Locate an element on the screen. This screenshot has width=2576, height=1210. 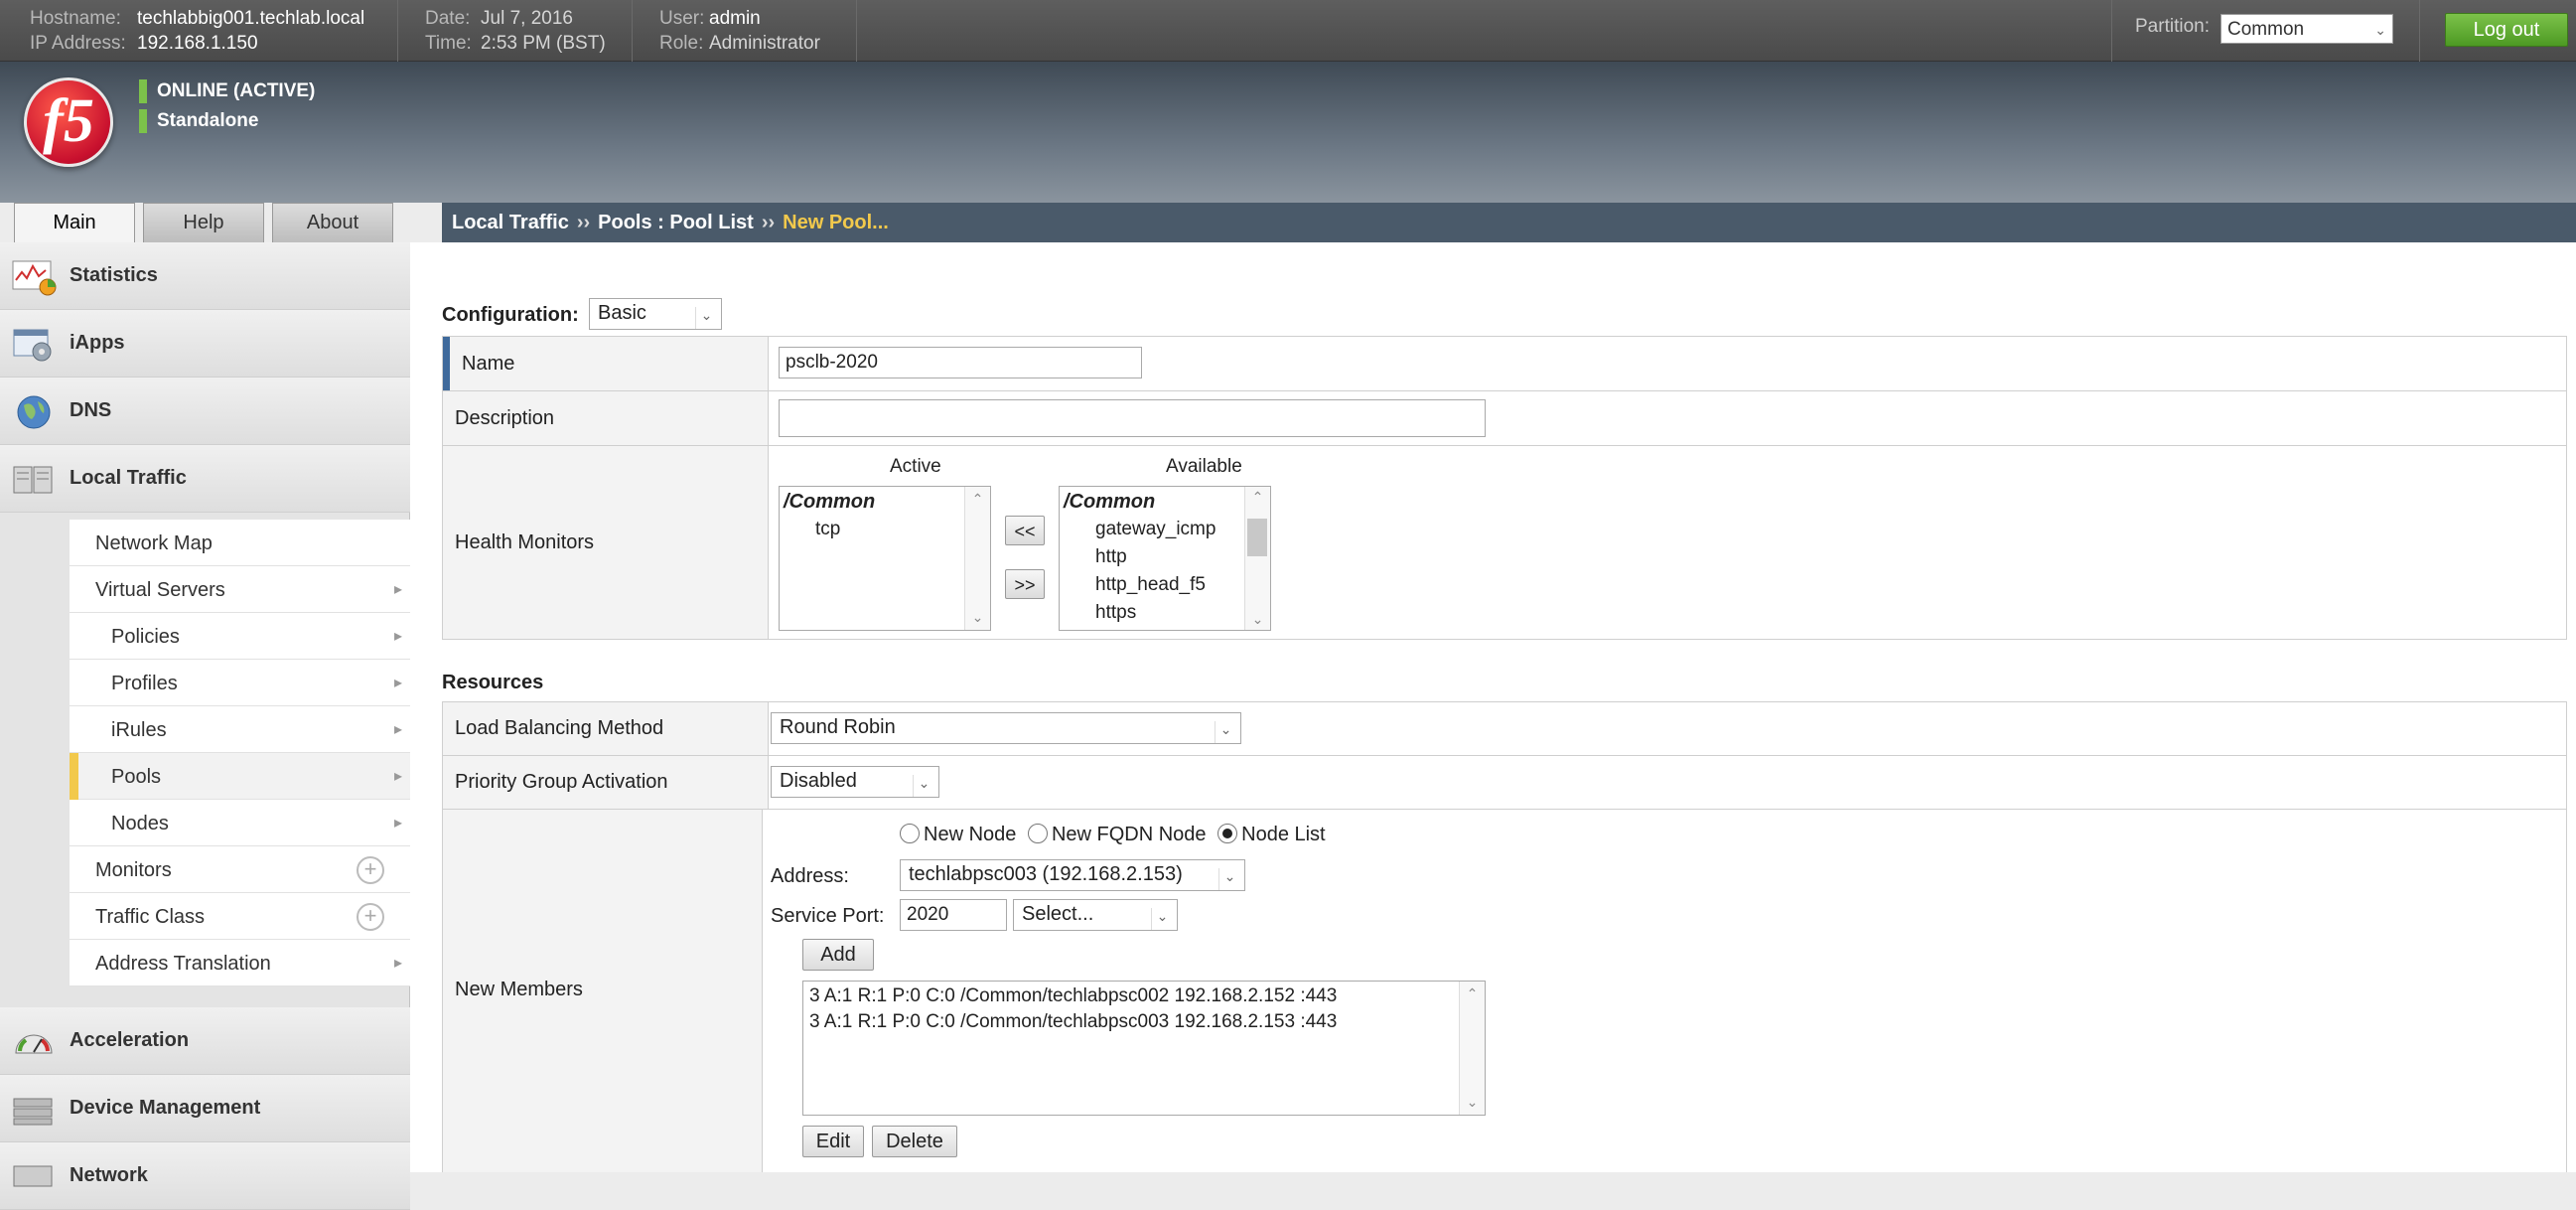
tab-main: Main is located at coordinates (74, 223).